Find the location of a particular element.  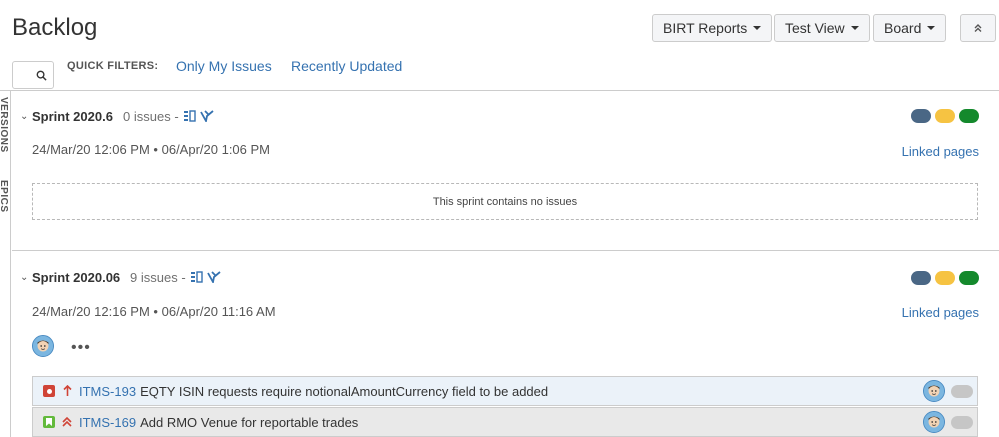

collapse-header-button is located at coordinates (978, 28).